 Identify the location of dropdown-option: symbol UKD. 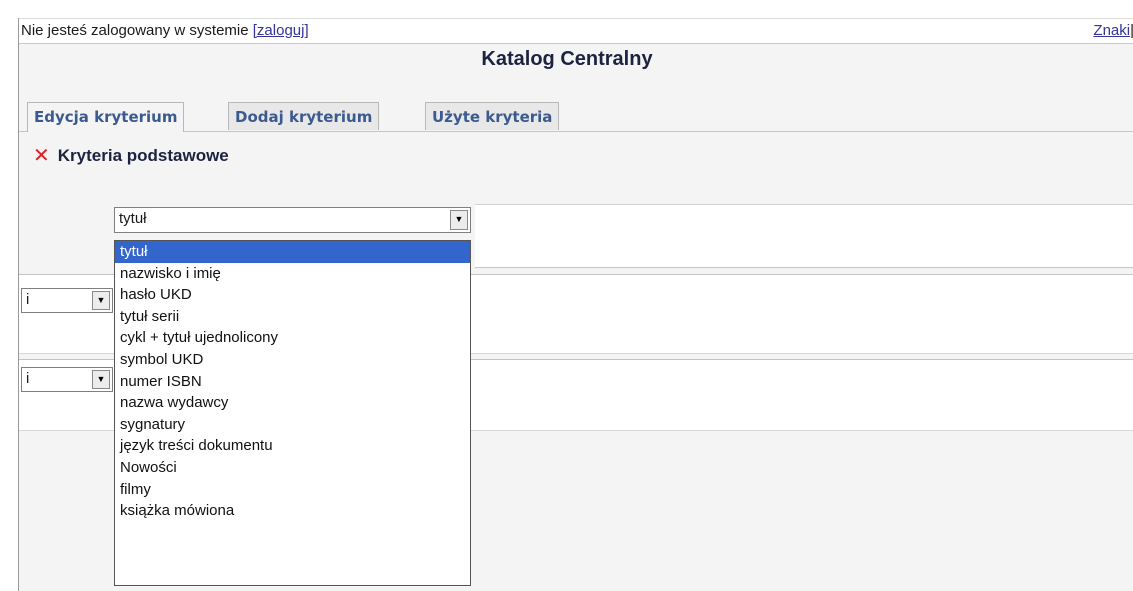
(292, 360).